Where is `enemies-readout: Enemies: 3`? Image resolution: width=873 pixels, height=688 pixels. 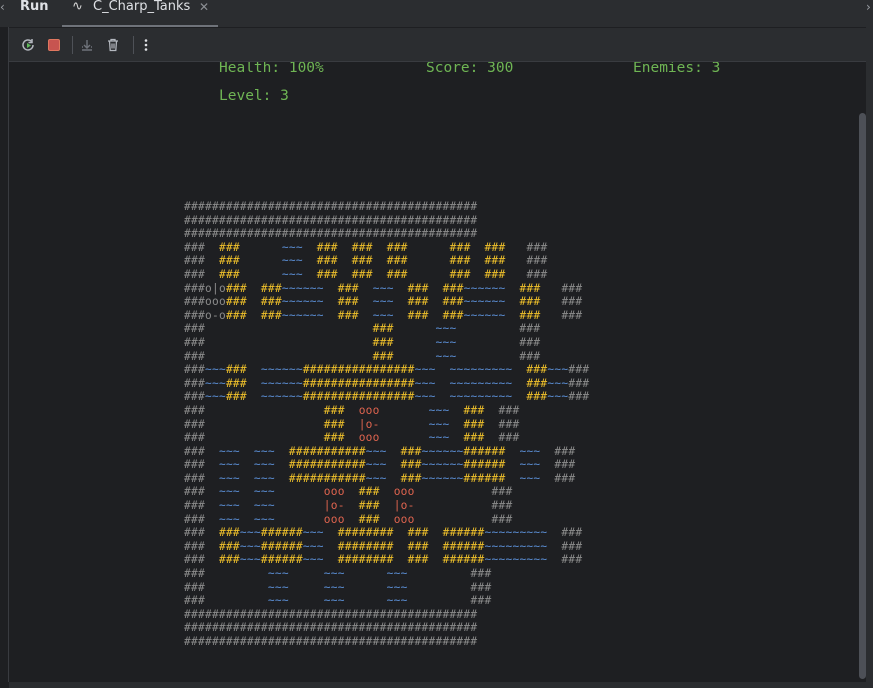
enemies-readout: Enemies: 3 is located at coordinates (677, 69).